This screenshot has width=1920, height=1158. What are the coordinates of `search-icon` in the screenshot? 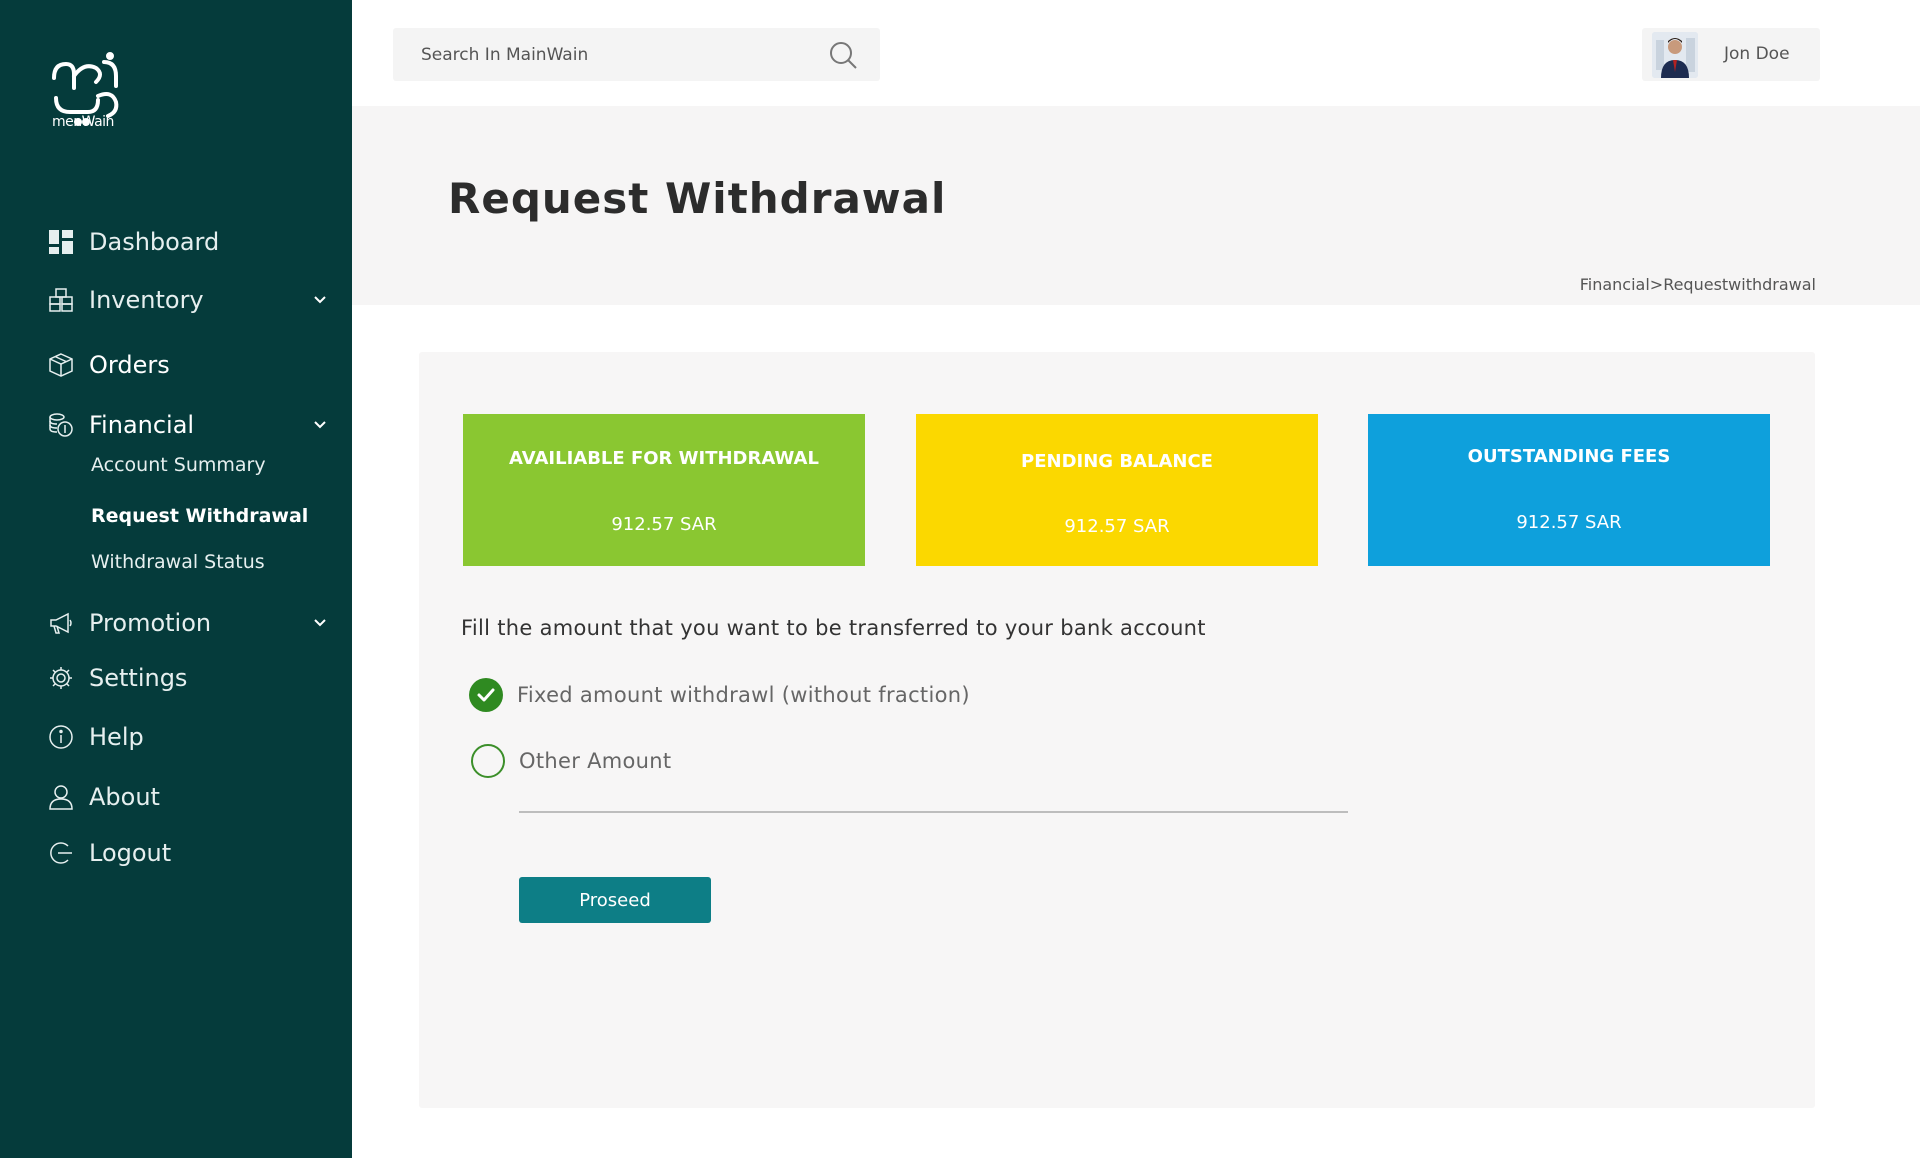 It's located at (843, 55).